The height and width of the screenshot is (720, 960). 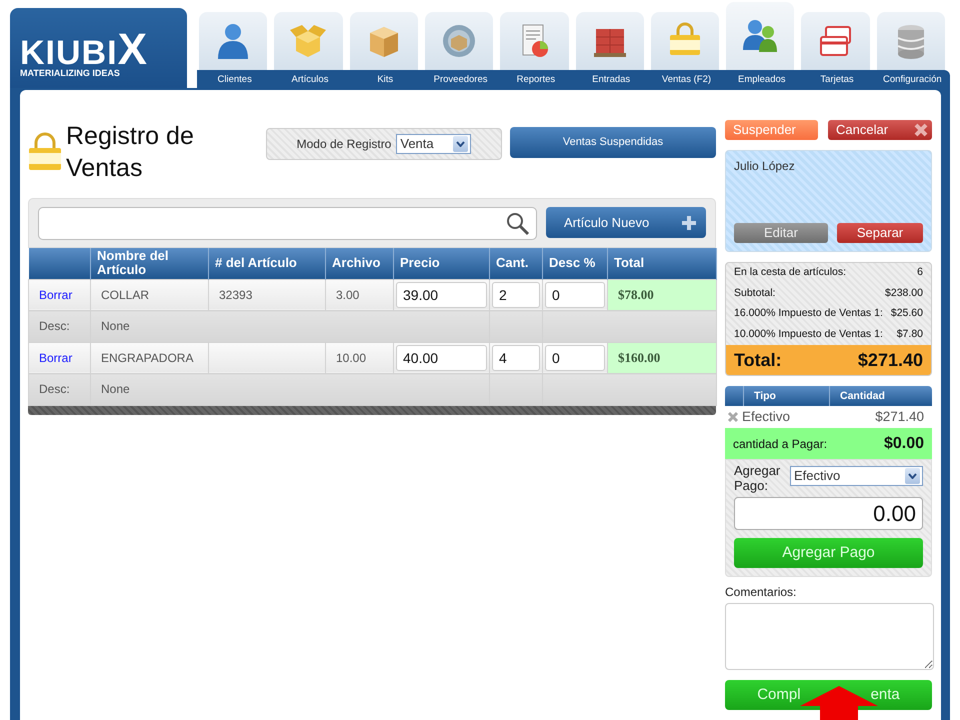 I want to click on logo-tagline: MATERIALIZING IDEAS, so click(x=70, y=73).